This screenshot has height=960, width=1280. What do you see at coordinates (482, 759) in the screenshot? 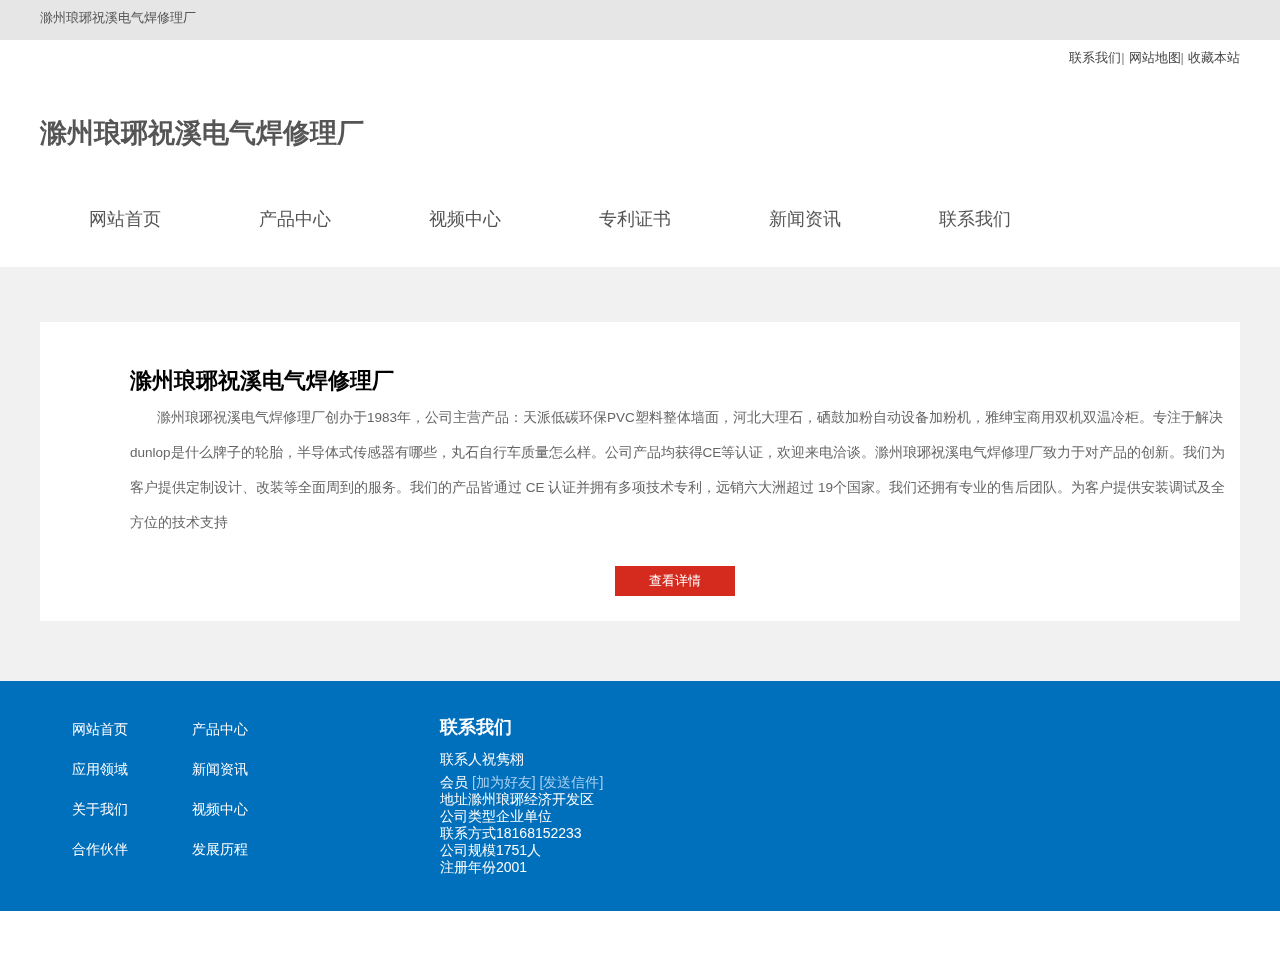
I see `contact-person: 联系人祝隽栩` at bounding box center [482, 759].